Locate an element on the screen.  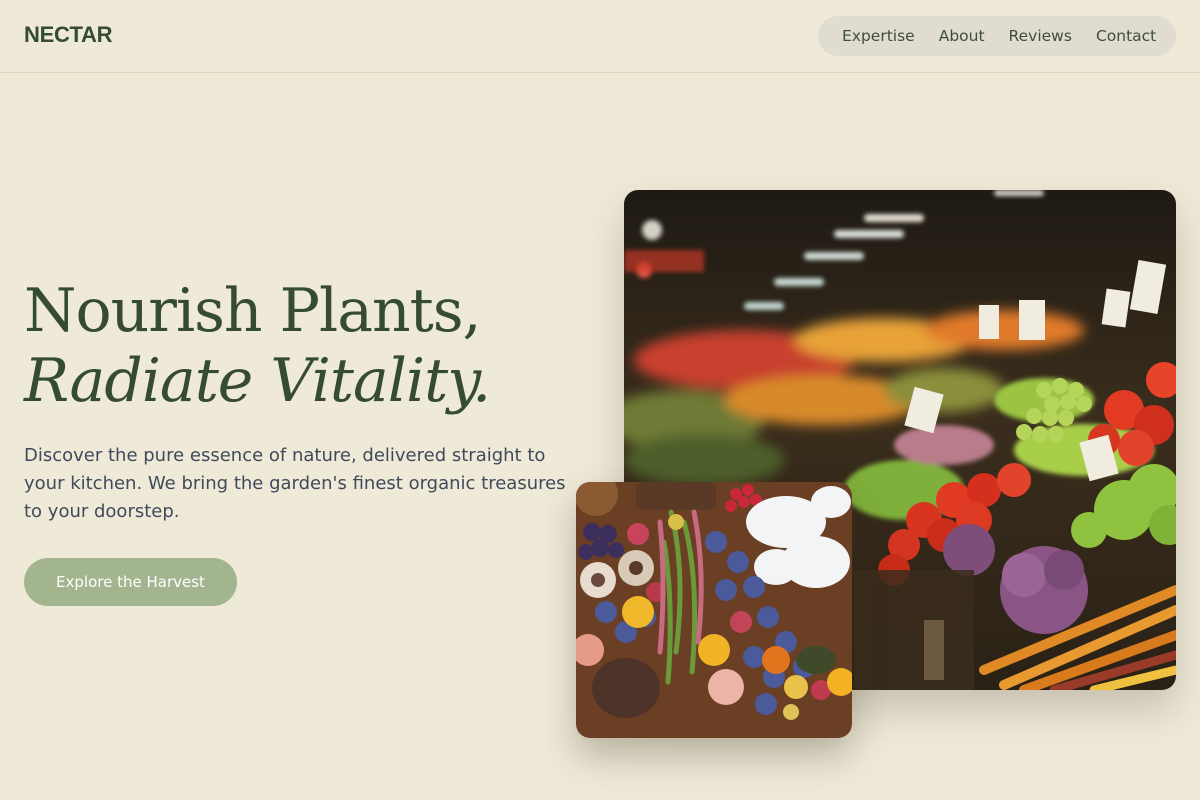
brand-logo: NECTAR is located at coordinates (68, 35).